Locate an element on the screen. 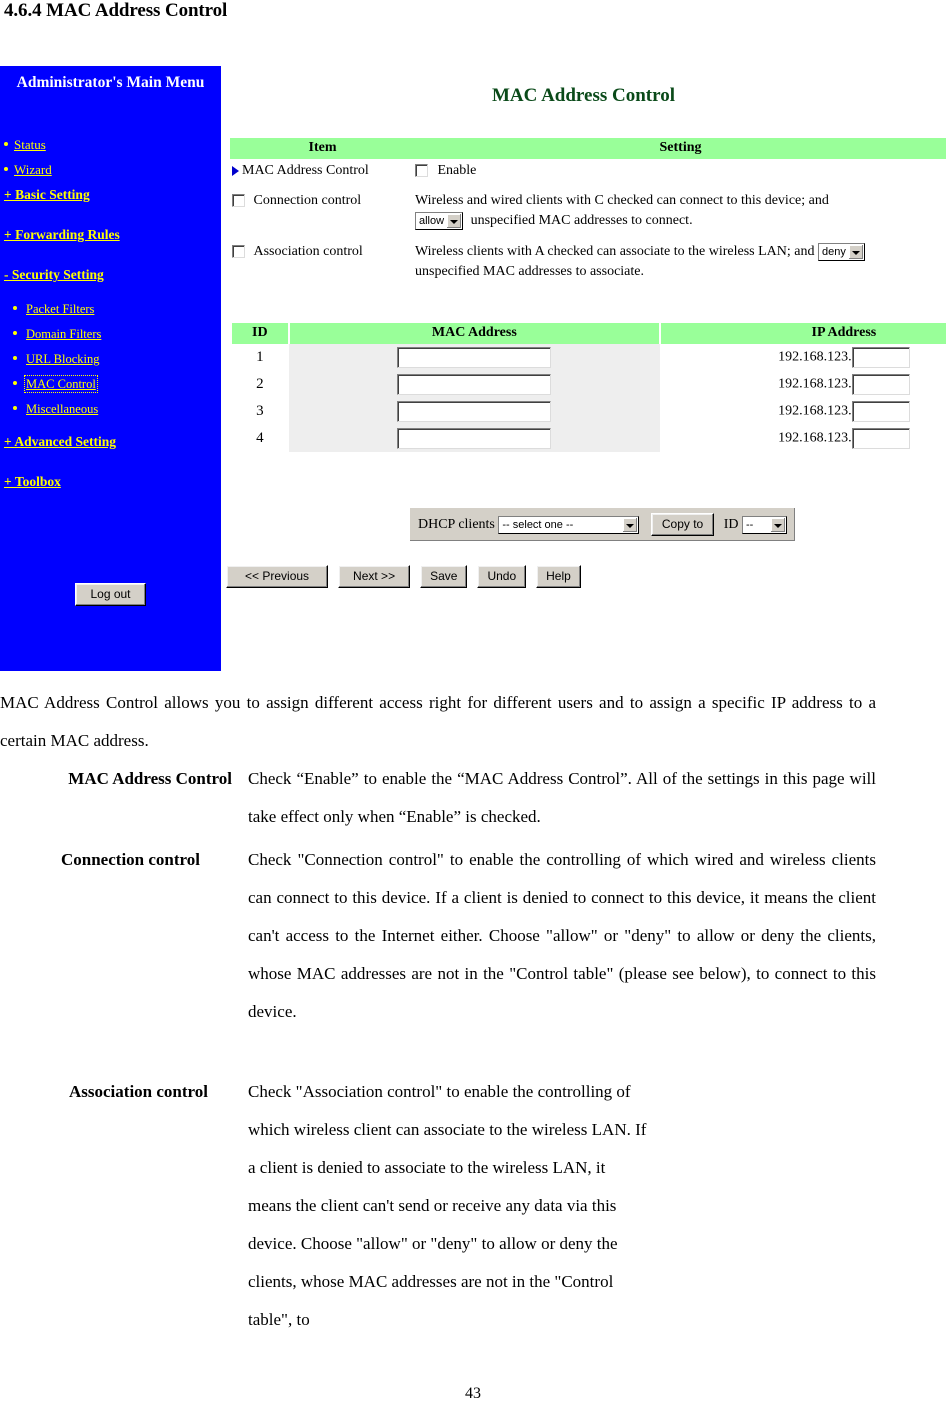 This screenshot has width=946, height=1418. sidebar-group-forwarding-rules: + Forwarding Rules is located at coordinates (110, 246).